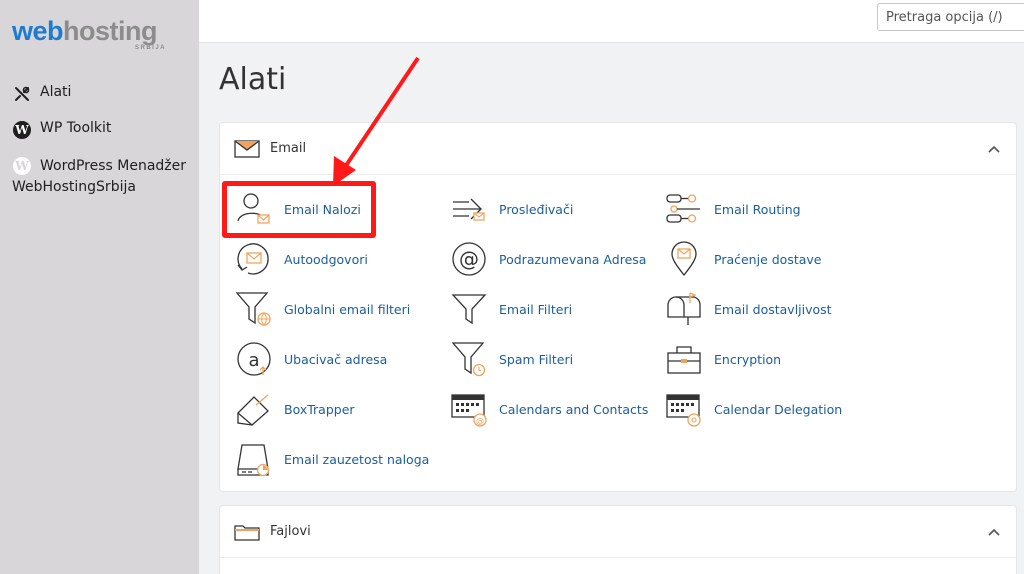  What do you see at coordinates (150, 48) in the screenshot?
I see `logo-subtitle: SRBIJA` at bounding box center [150, 48].